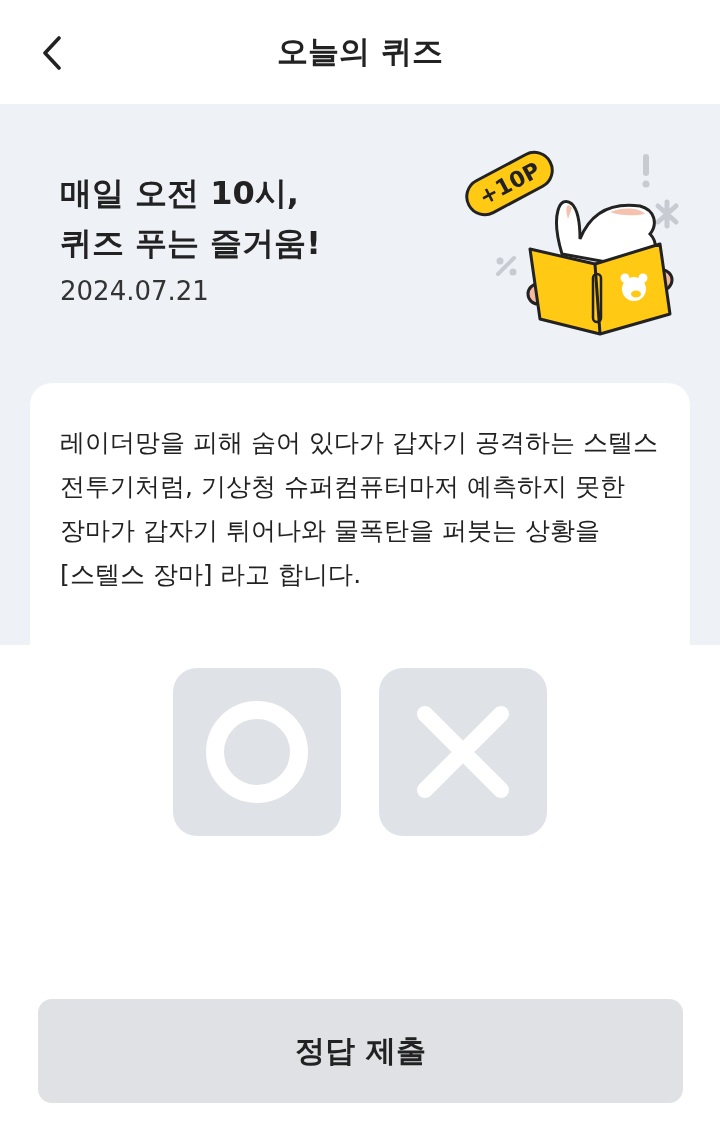 The width and height of the screenshot is (720, 1124). Describe the element at coordinates (135, 291) in the screenshot. I see `quiz-date: 2024.07.21` at that location.